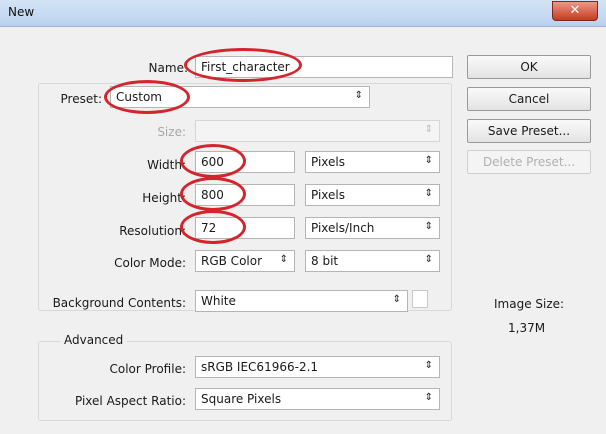  I want to click on color-profile-label: Color Profile:, so click(148, 369).